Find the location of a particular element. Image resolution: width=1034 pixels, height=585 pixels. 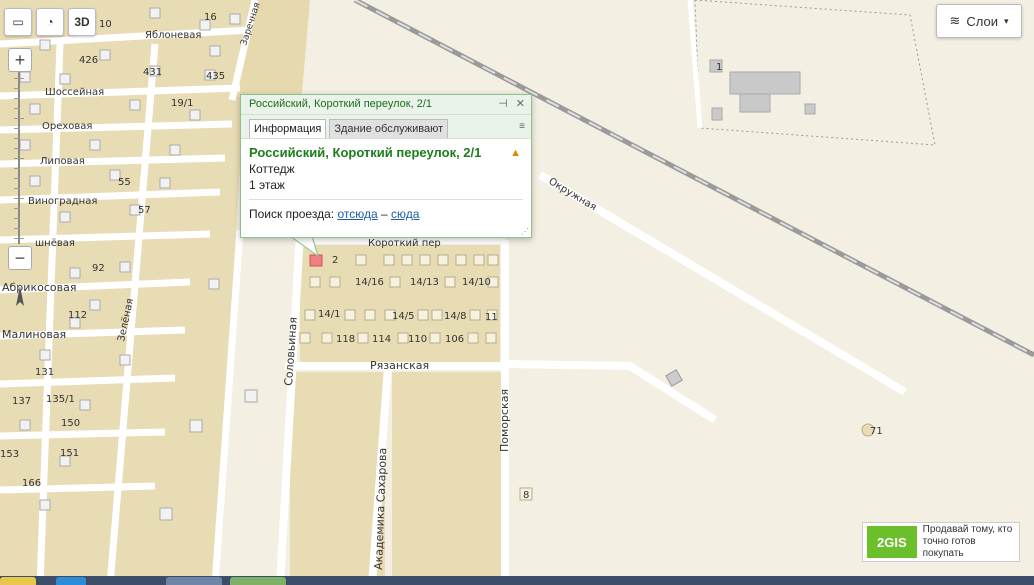

zoom-control: + − is located at coordinates (20, 159).